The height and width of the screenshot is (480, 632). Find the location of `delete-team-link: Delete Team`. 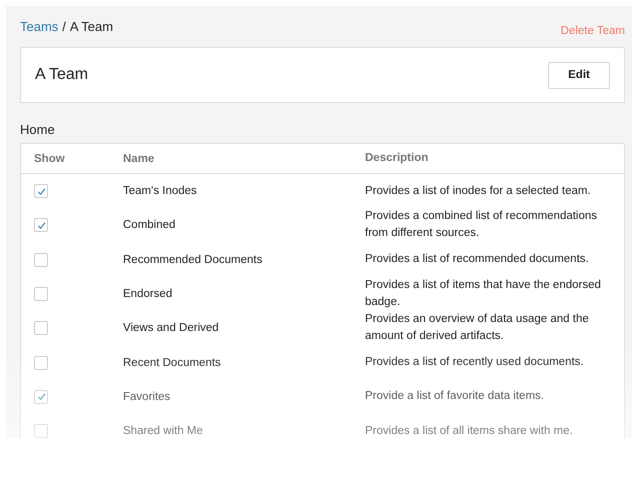

delete-team-link: Delete Team is located at coordinates (592, 31).